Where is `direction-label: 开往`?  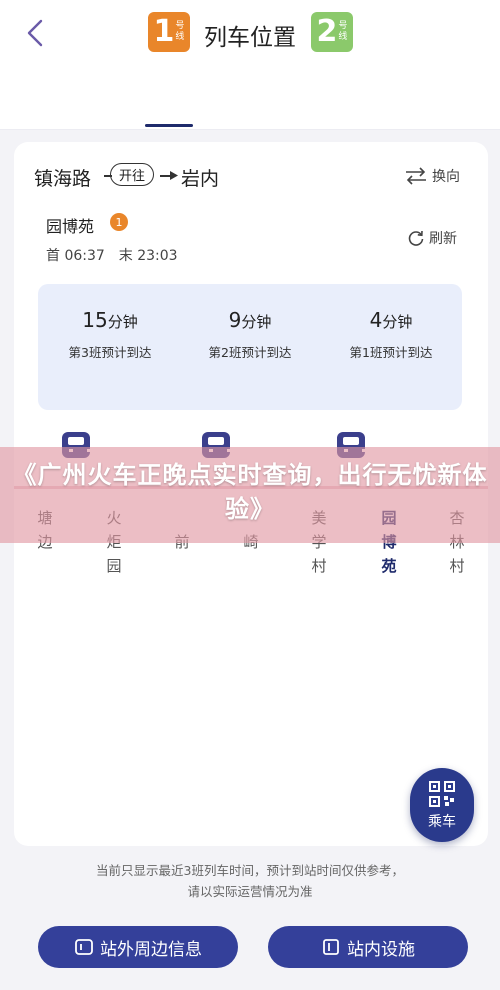
direction-label: 开往 is located at coordinates (132, 174).